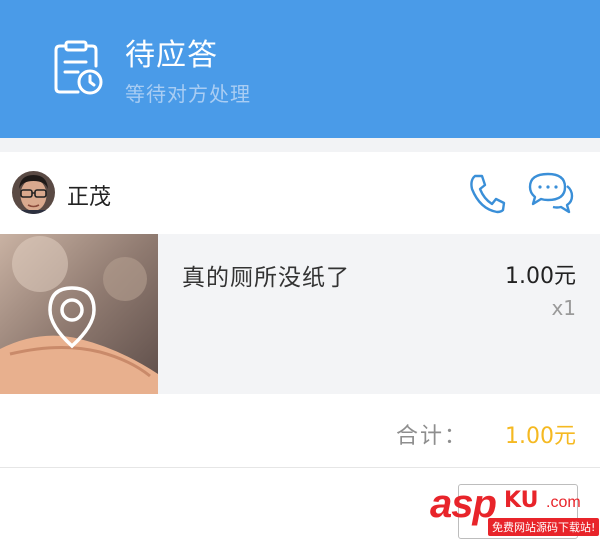  What do you see at coordinates (551, 192) in the screenshot?
I see `chat-bubble-icon` at bounding box center [551, 192].